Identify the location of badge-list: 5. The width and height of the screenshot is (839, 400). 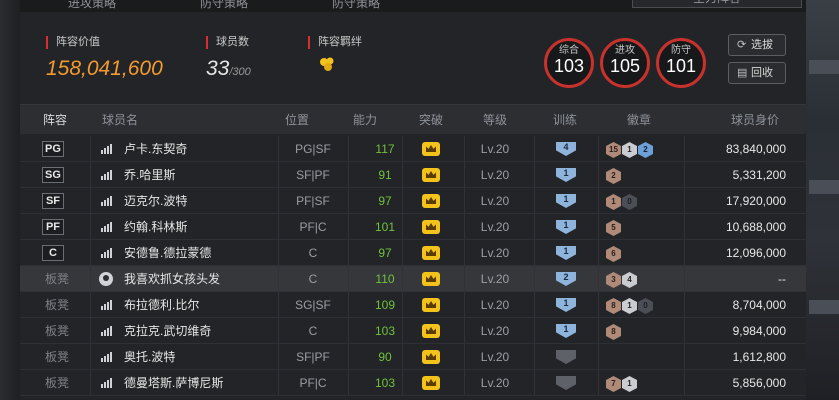
(614, 227).